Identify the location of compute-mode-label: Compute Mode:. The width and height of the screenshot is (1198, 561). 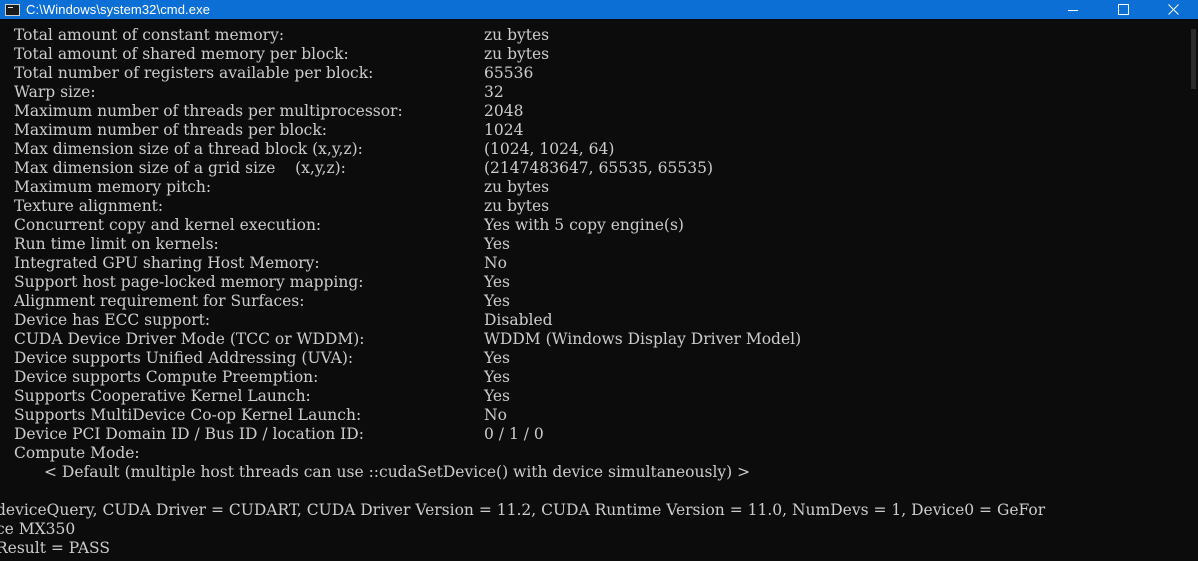
(77, 453).